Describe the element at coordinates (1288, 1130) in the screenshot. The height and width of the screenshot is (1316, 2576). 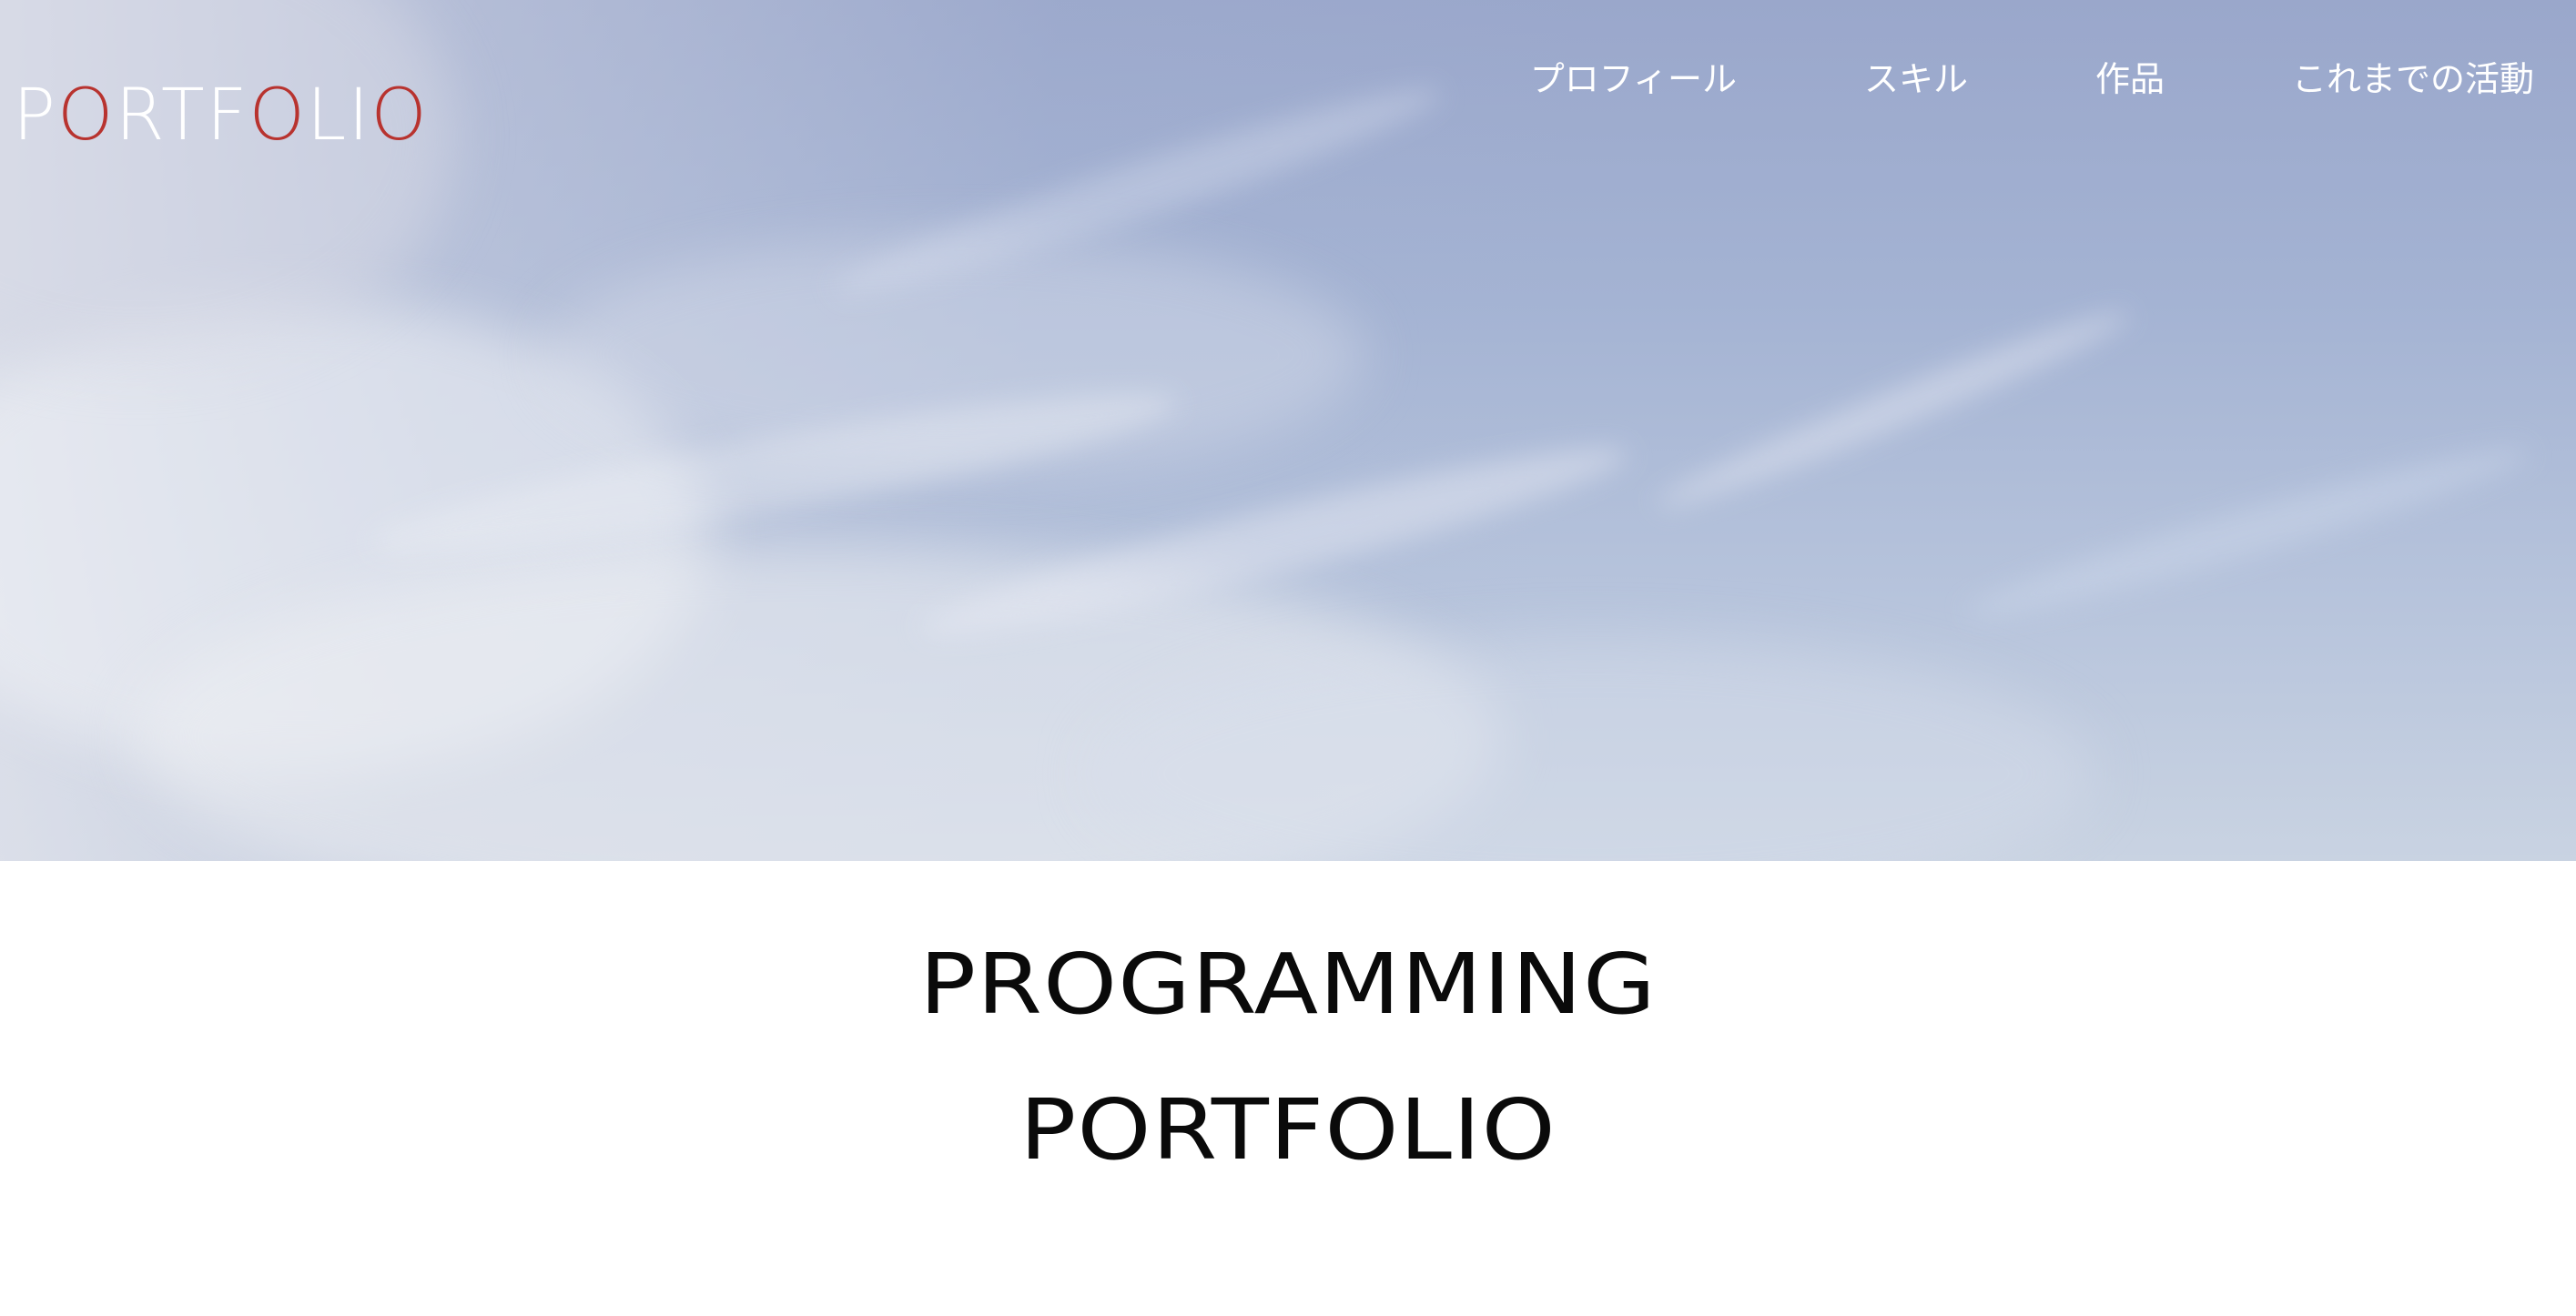
I see `title-line-portfolio: PORTFOLIO` at that location.